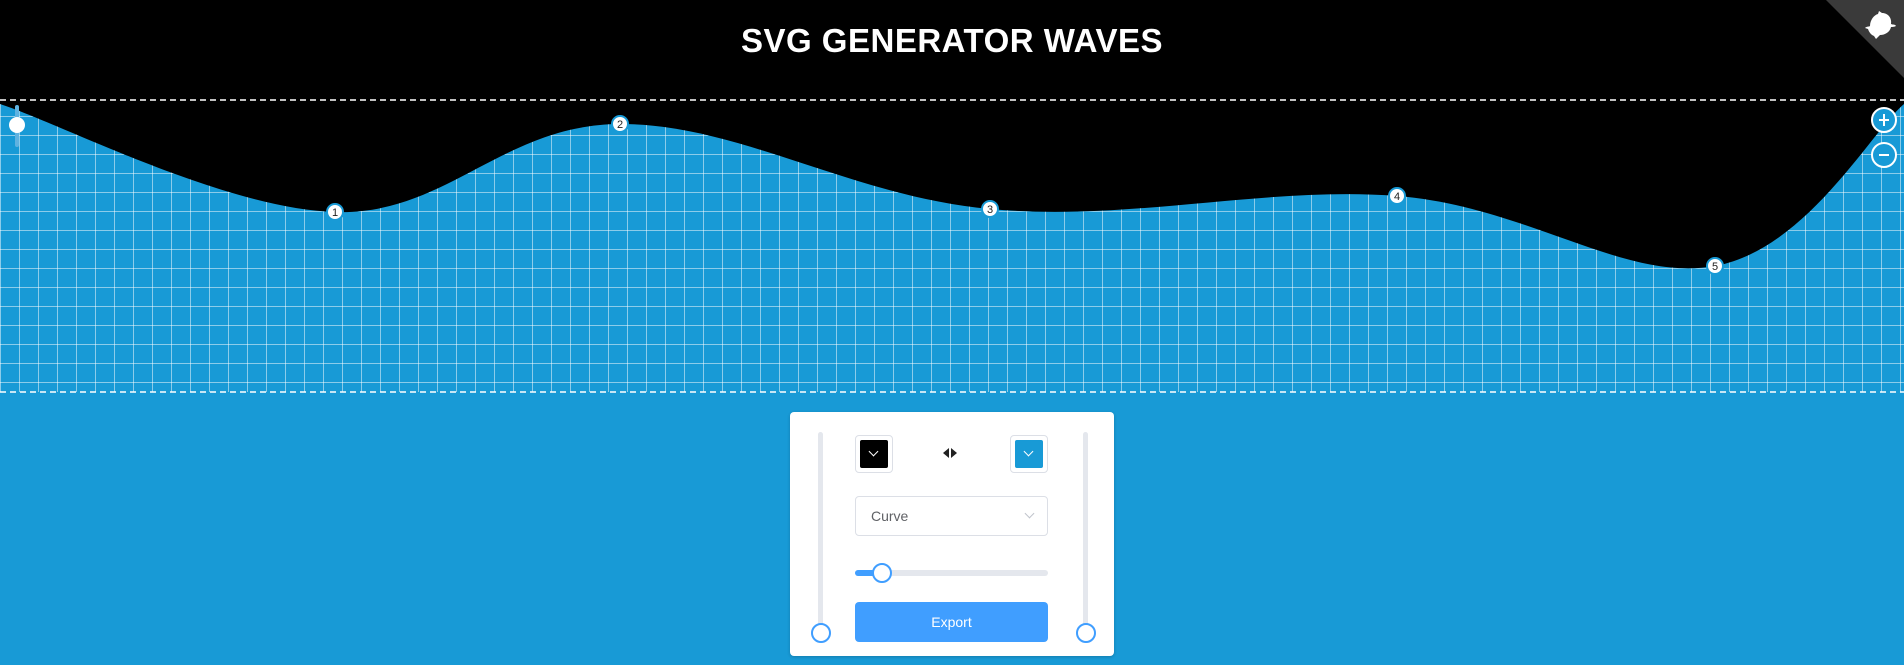 The width and height of the screenshot is (1904, 665). I want to click on curve-type-value: Curve, so click(890, 516).